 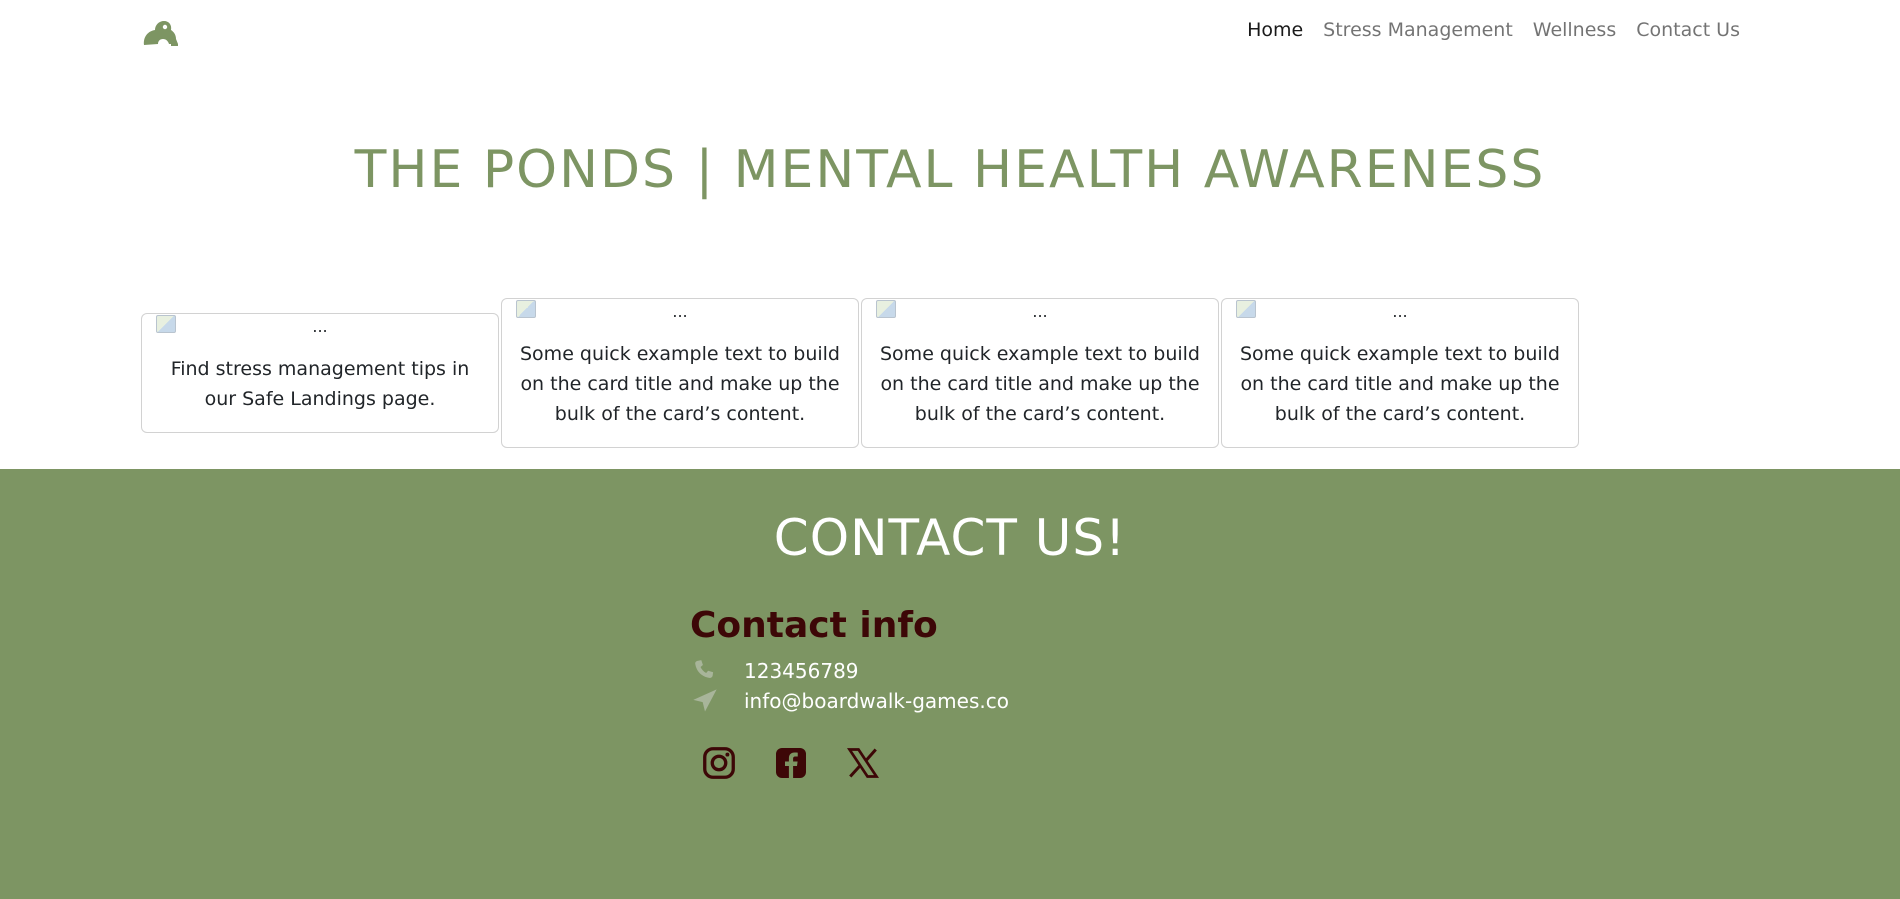 I want to click on contact-email: info@boardwalk-games.co, so click(x=876, y=701).